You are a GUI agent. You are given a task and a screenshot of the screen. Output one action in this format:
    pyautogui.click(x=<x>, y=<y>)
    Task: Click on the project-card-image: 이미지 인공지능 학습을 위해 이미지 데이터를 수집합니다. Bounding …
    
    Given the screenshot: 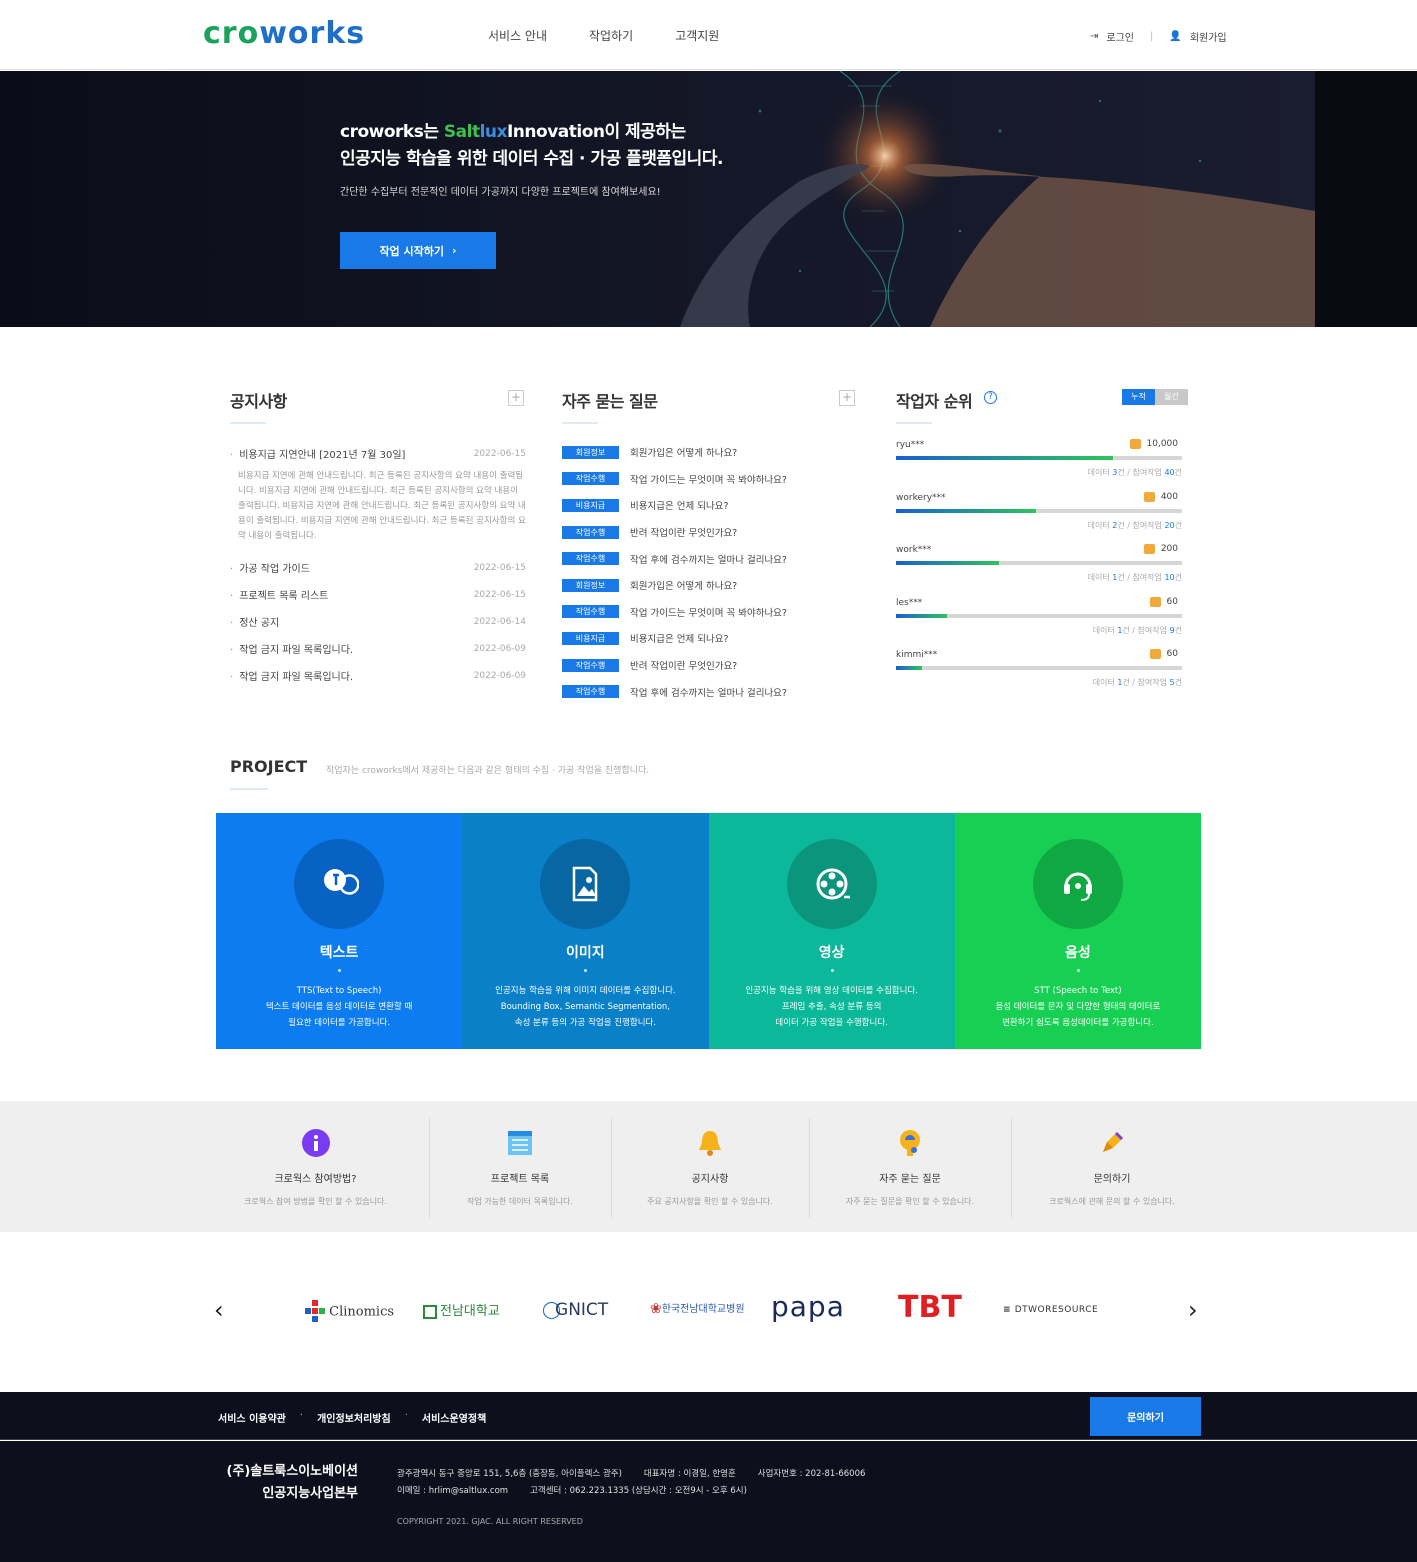 What is the action you would take?
    pyautogui.click(x=585, y=931)
    